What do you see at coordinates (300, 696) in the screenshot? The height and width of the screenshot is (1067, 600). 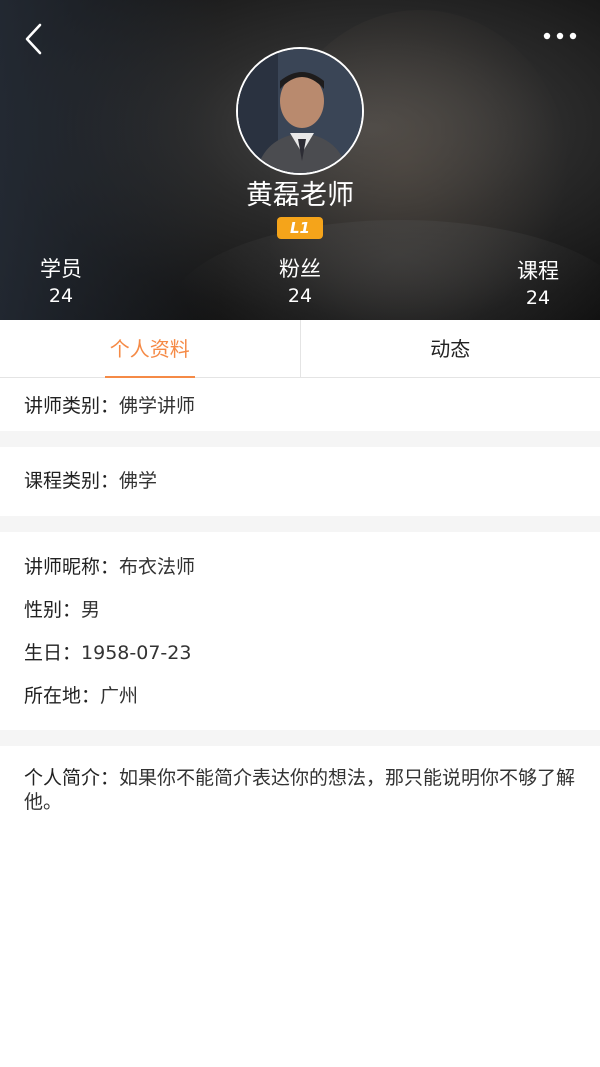 I see `row-location: 所在地：广州` at bounding box center [300, 696].